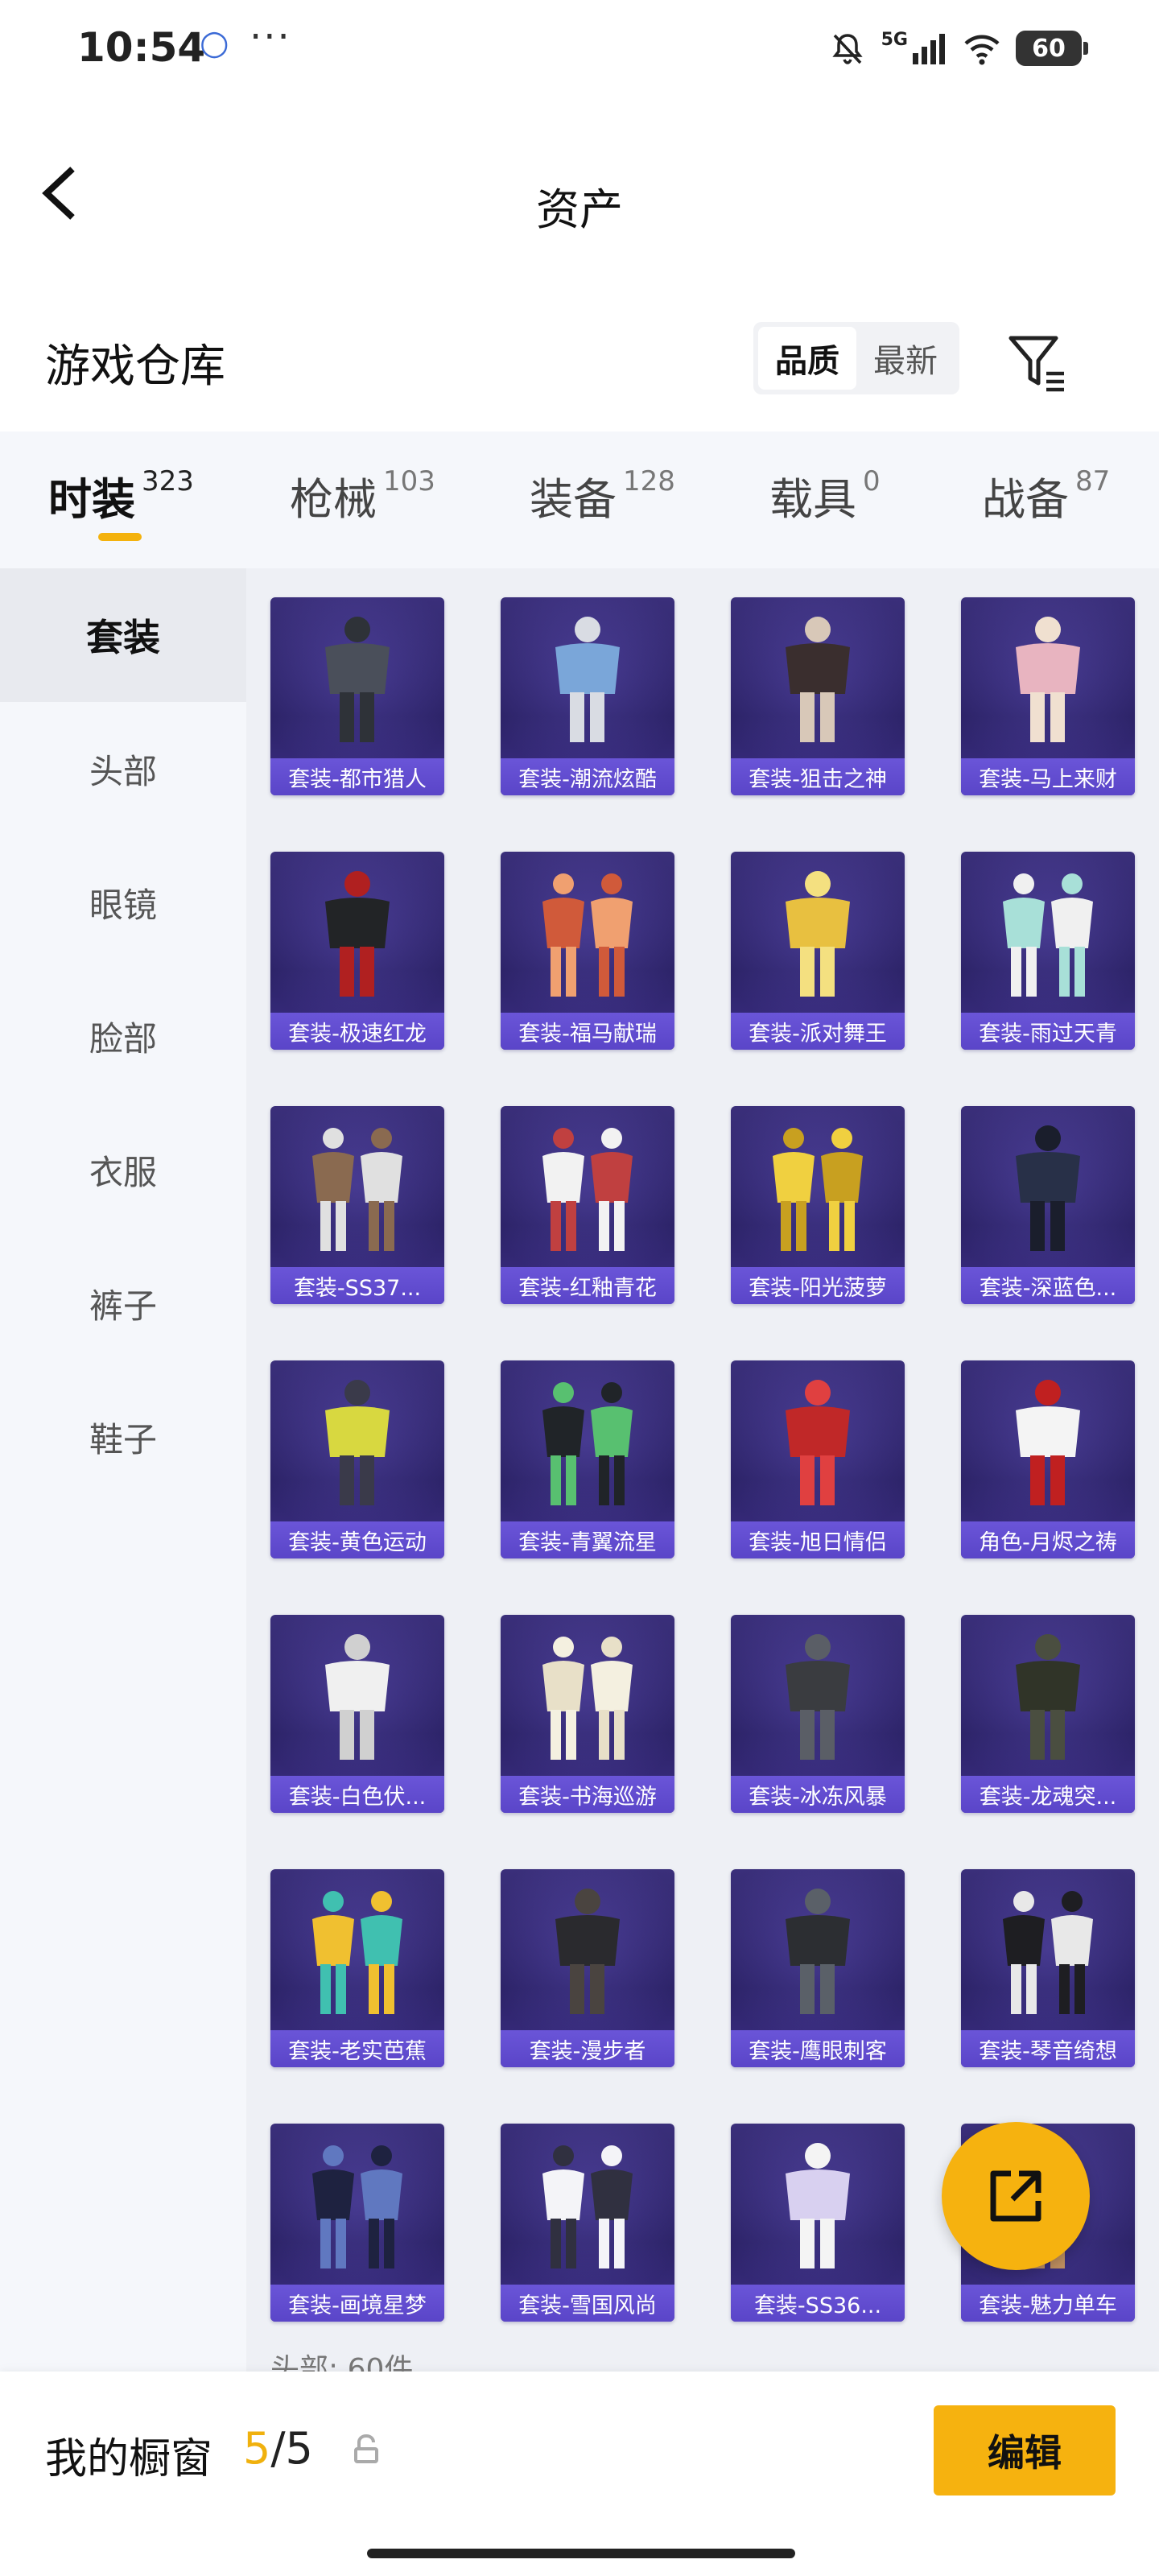  What do you see at coordinates (818, 1794) in the screenshot?
I see `item-card-label: 套装-冰冻风暴` at bounding box center [818, 1794].